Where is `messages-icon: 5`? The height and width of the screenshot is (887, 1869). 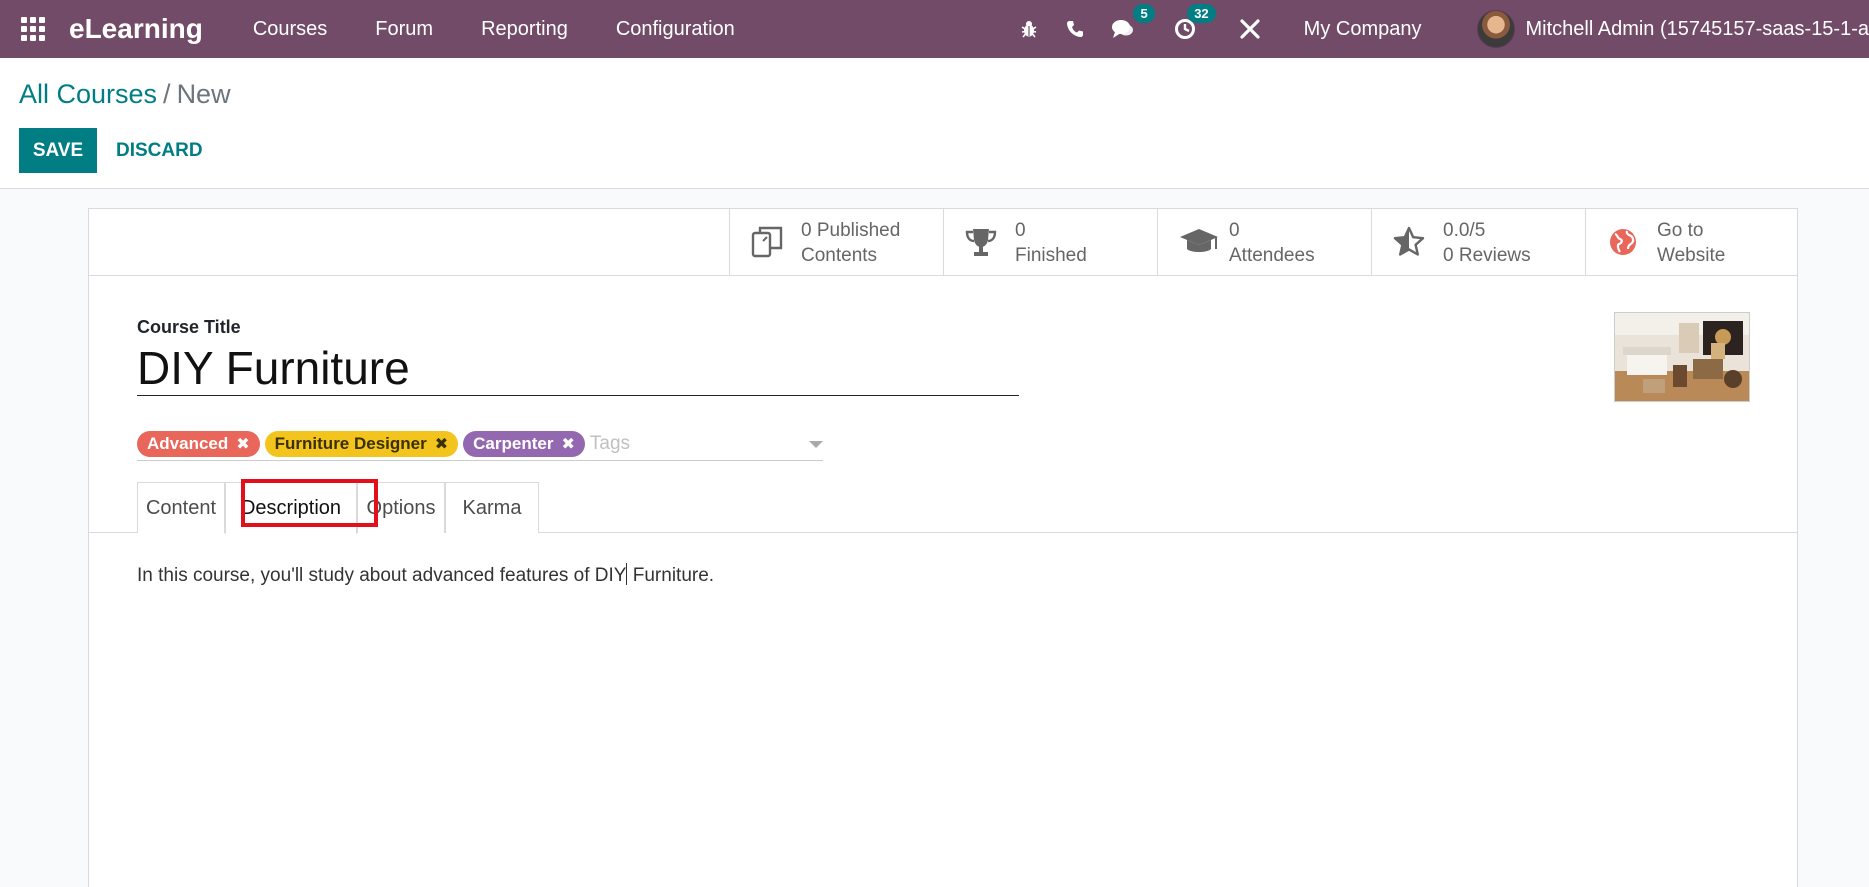 messages-icon: 5 is located at coordinates (1133, 22).